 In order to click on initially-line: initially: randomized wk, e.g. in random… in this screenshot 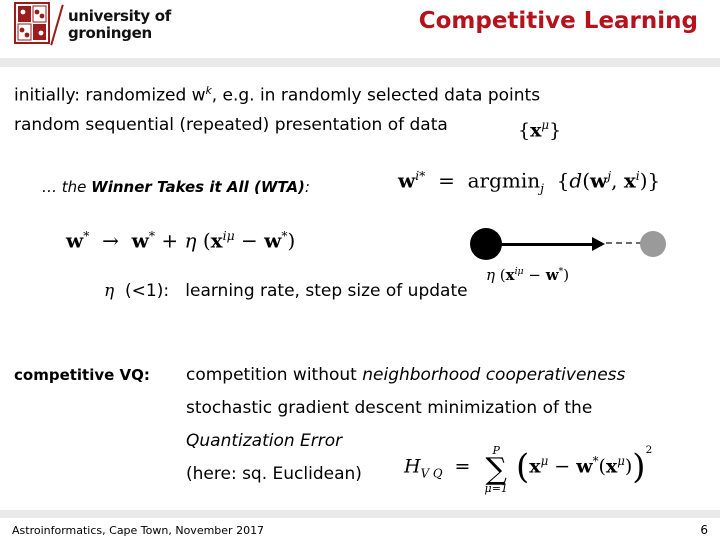, I will do `click(277, 95)`.